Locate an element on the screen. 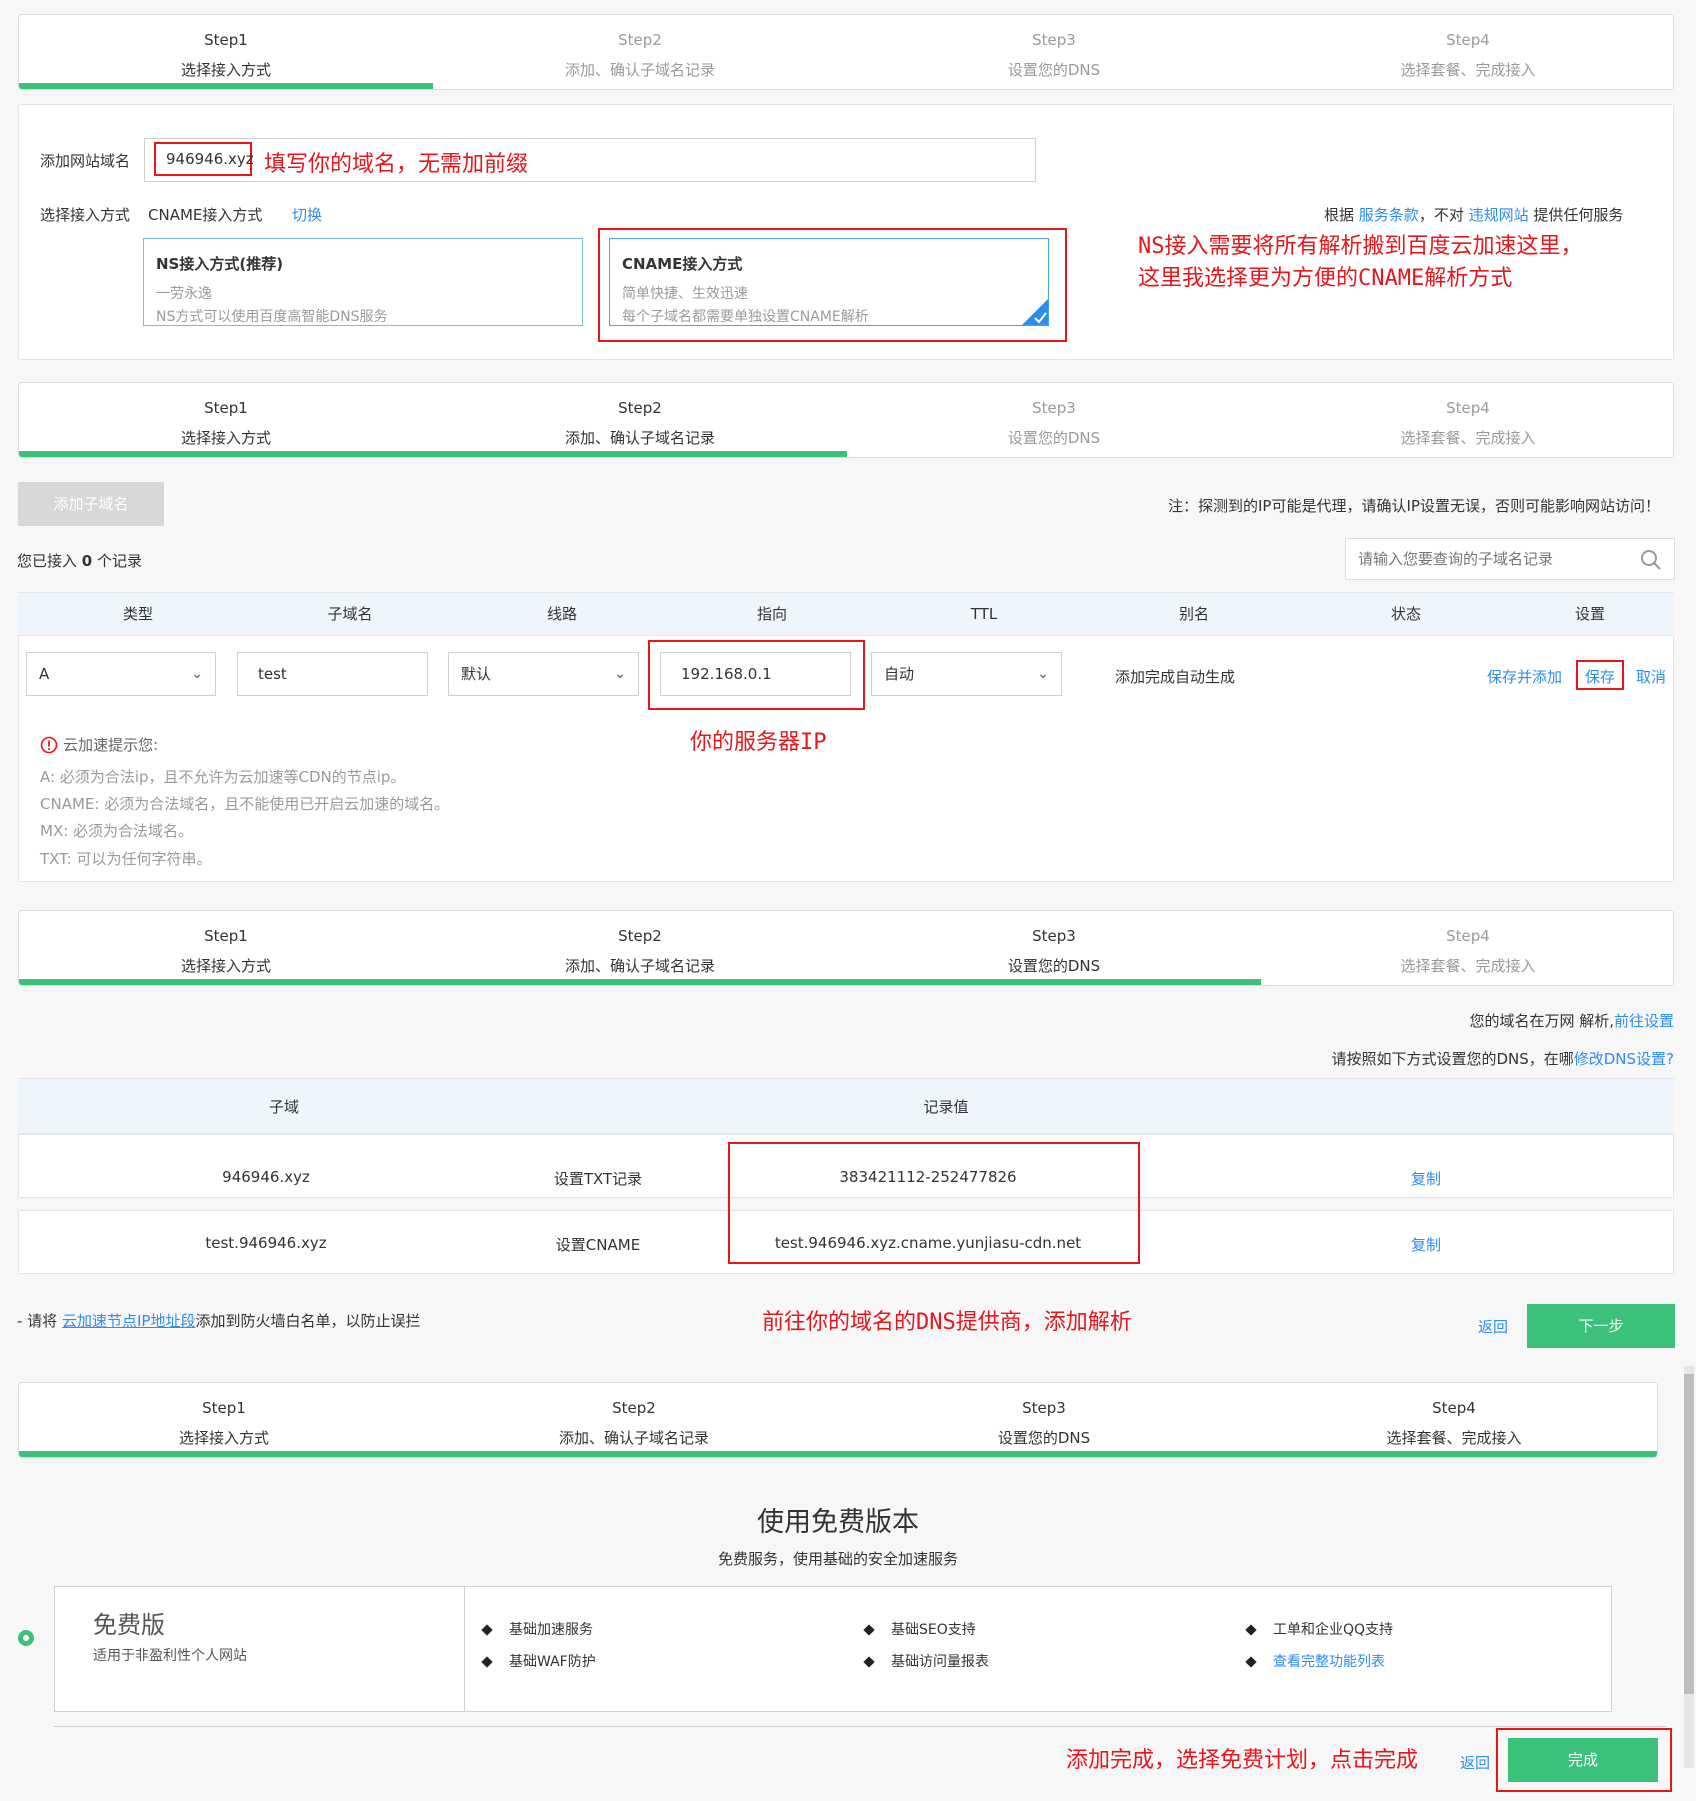  full-features-link: 查看完整功能列表 is located at coordinates (1329, 1662).